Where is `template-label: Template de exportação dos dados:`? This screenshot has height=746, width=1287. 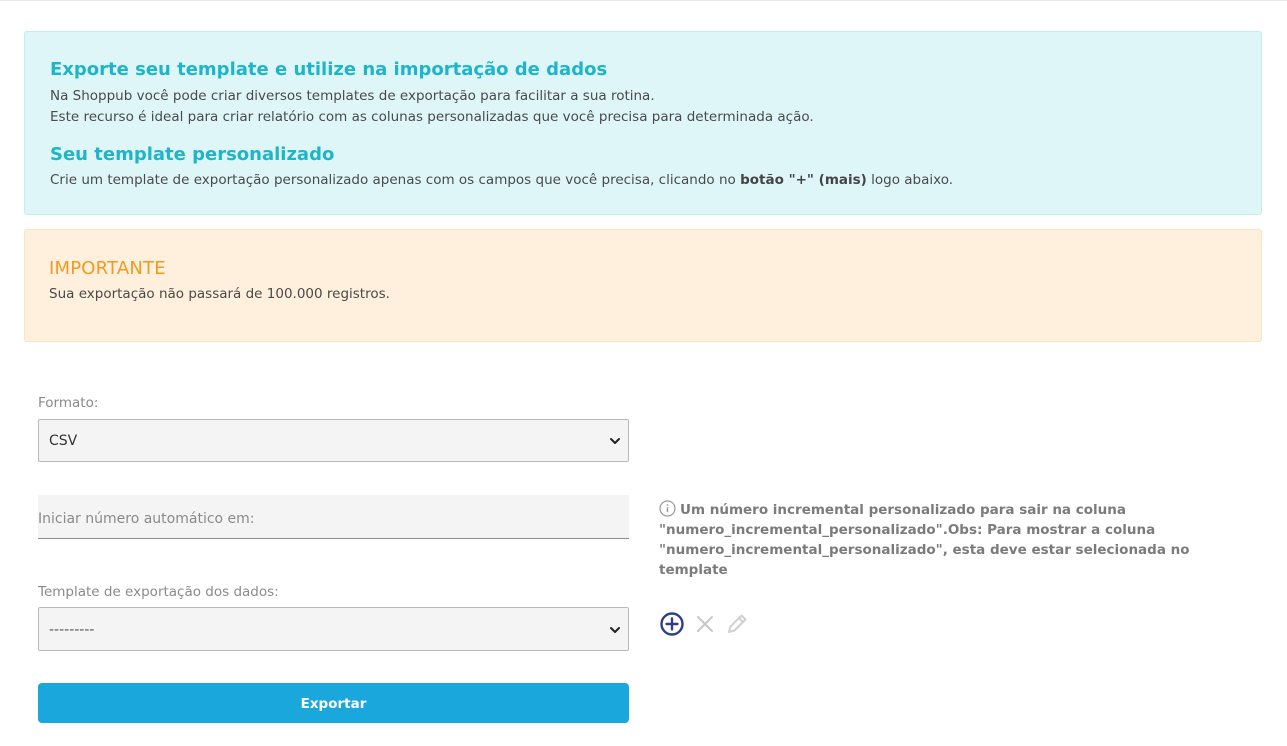
template-label: Template de exportação dos dados: is located at coordinates (158, 592).